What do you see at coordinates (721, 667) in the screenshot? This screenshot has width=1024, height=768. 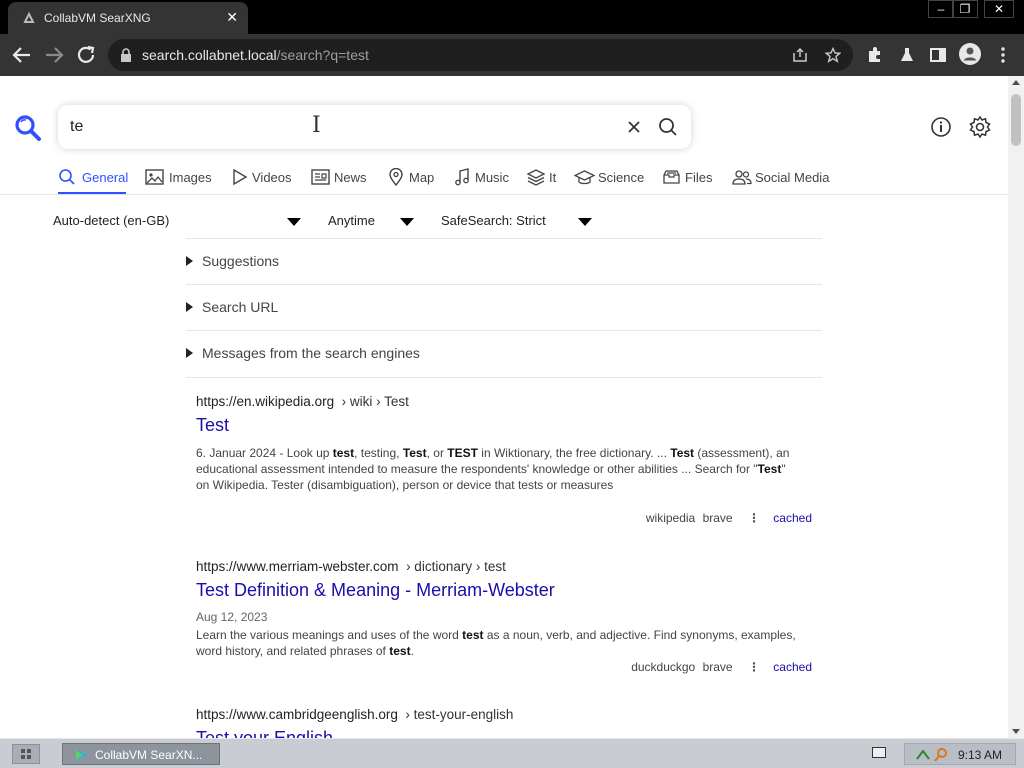 I see `result-engines: duckduckgo brave ⋮ cached` at bounding box center [721, 667].